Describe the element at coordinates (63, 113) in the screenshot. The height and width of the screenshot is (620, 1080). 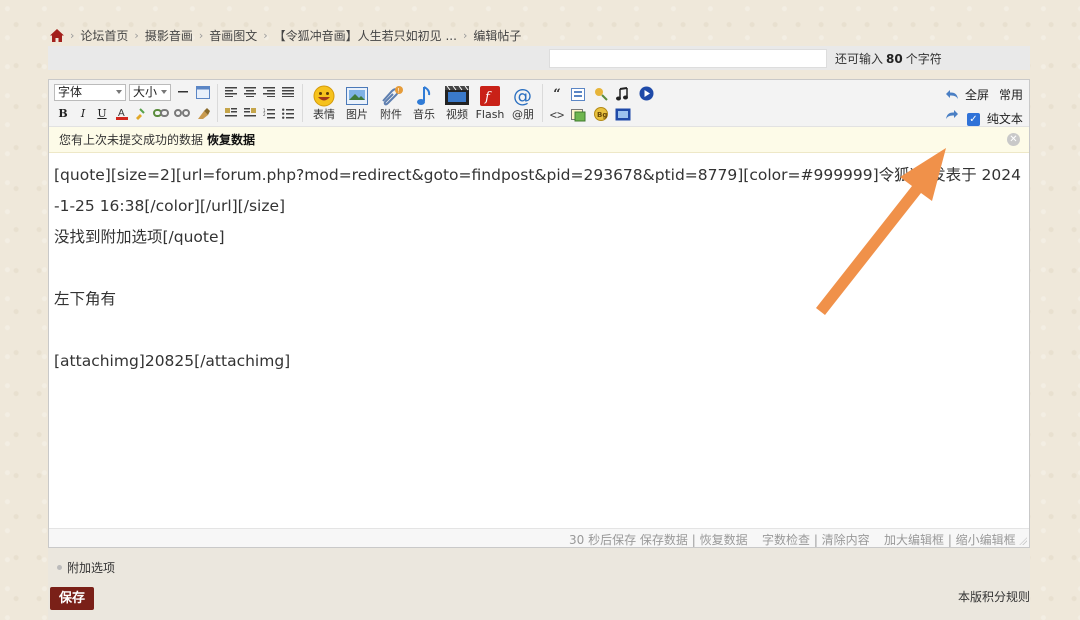
I see `bold-button: B` at that location.